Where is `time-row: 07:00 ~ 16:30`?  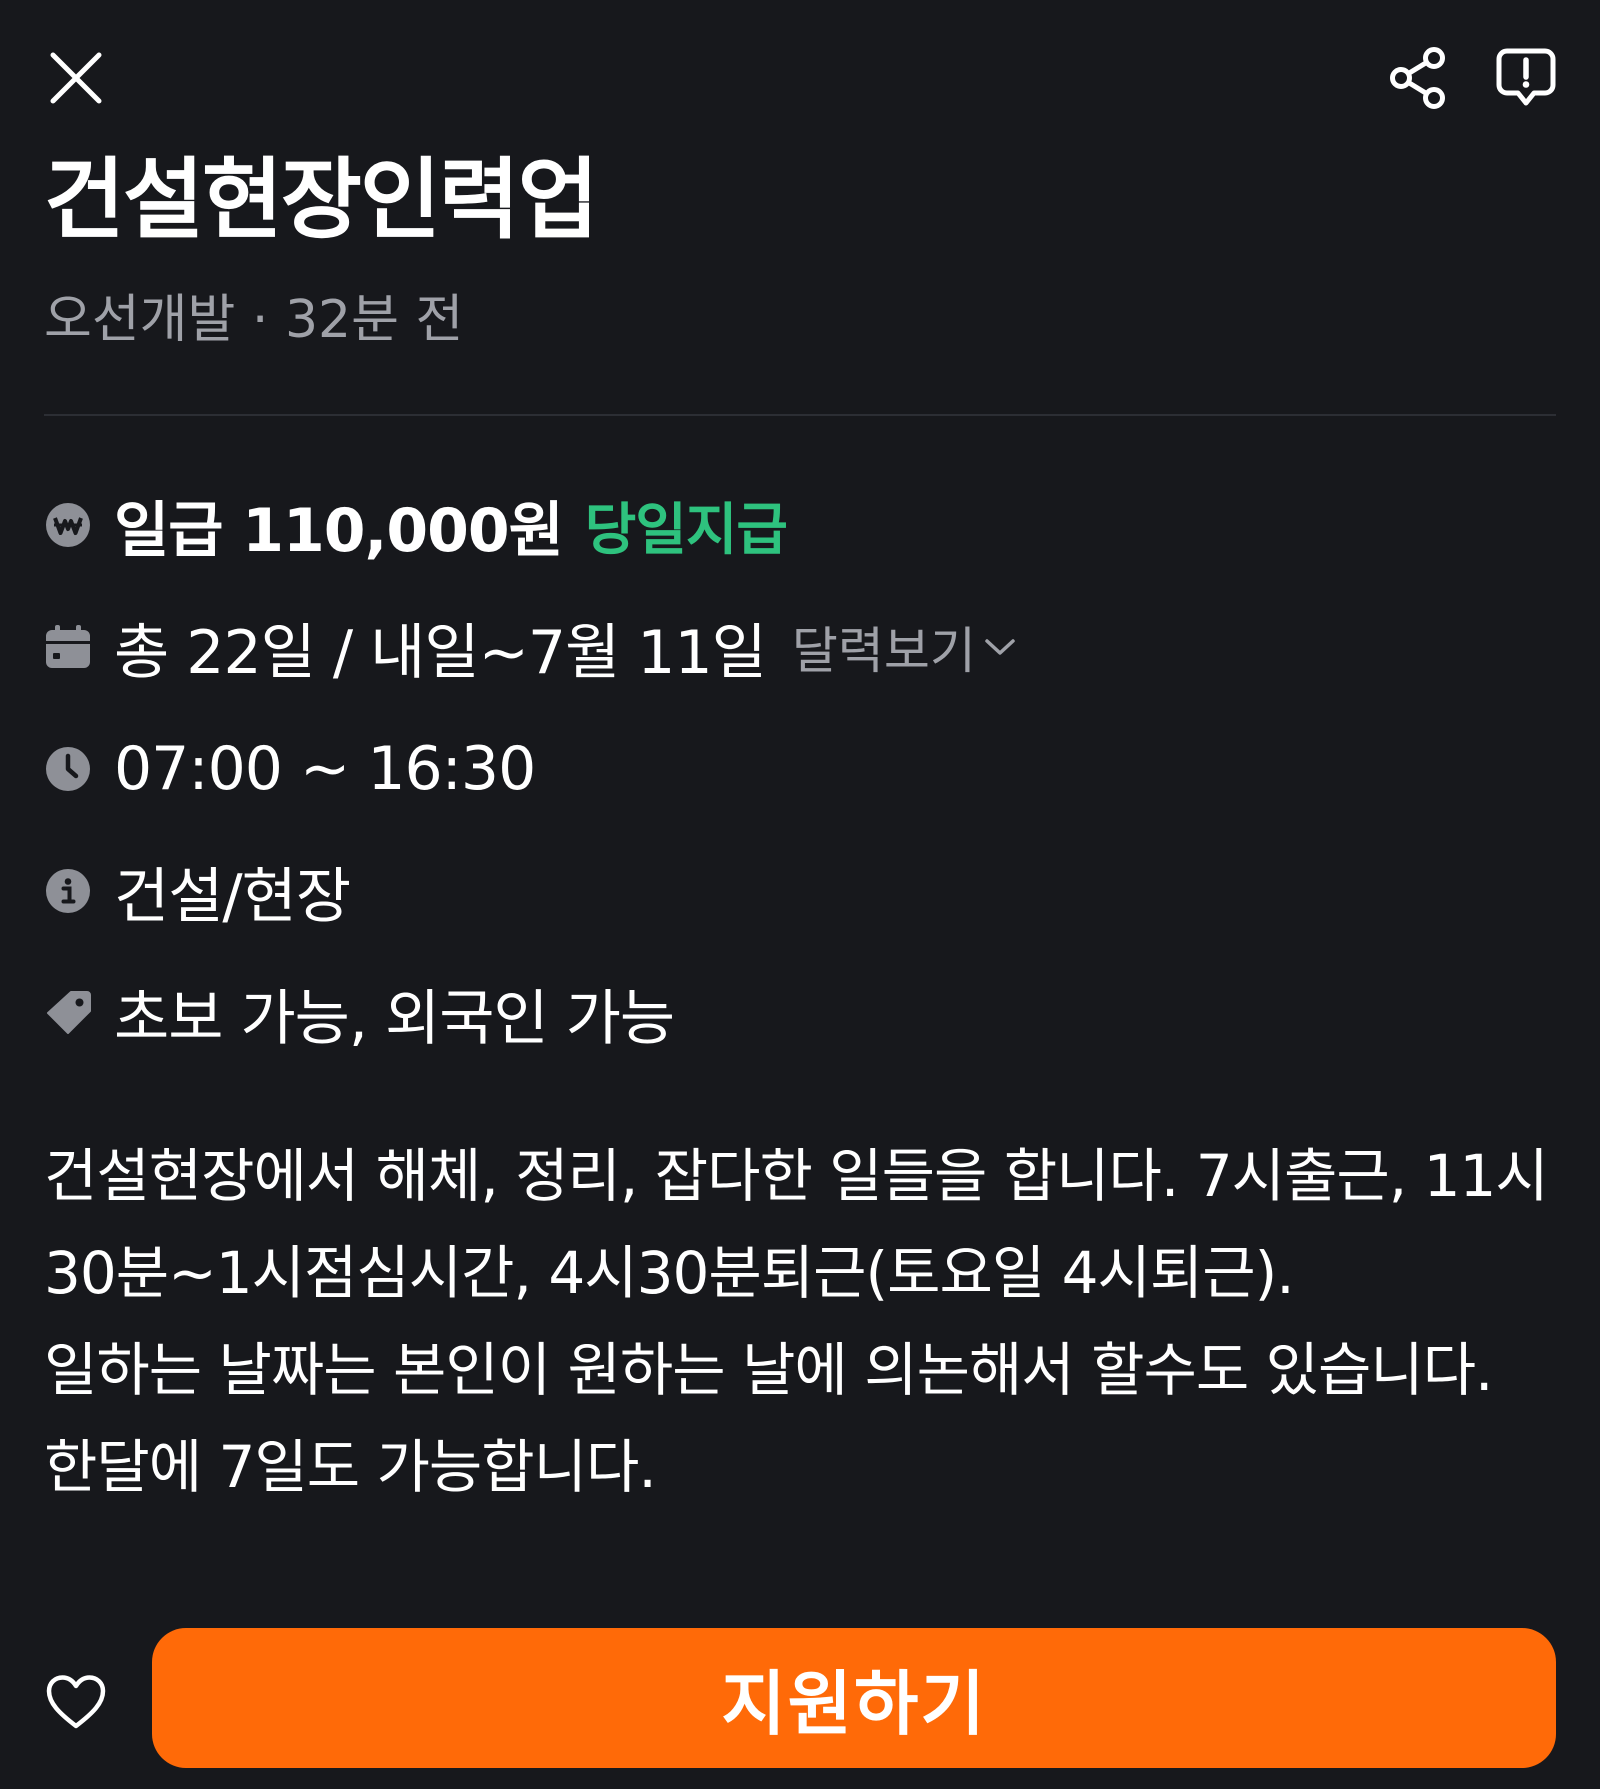 time-row: 07:00 ~ 16:30 is located at coordinates (290, 769).